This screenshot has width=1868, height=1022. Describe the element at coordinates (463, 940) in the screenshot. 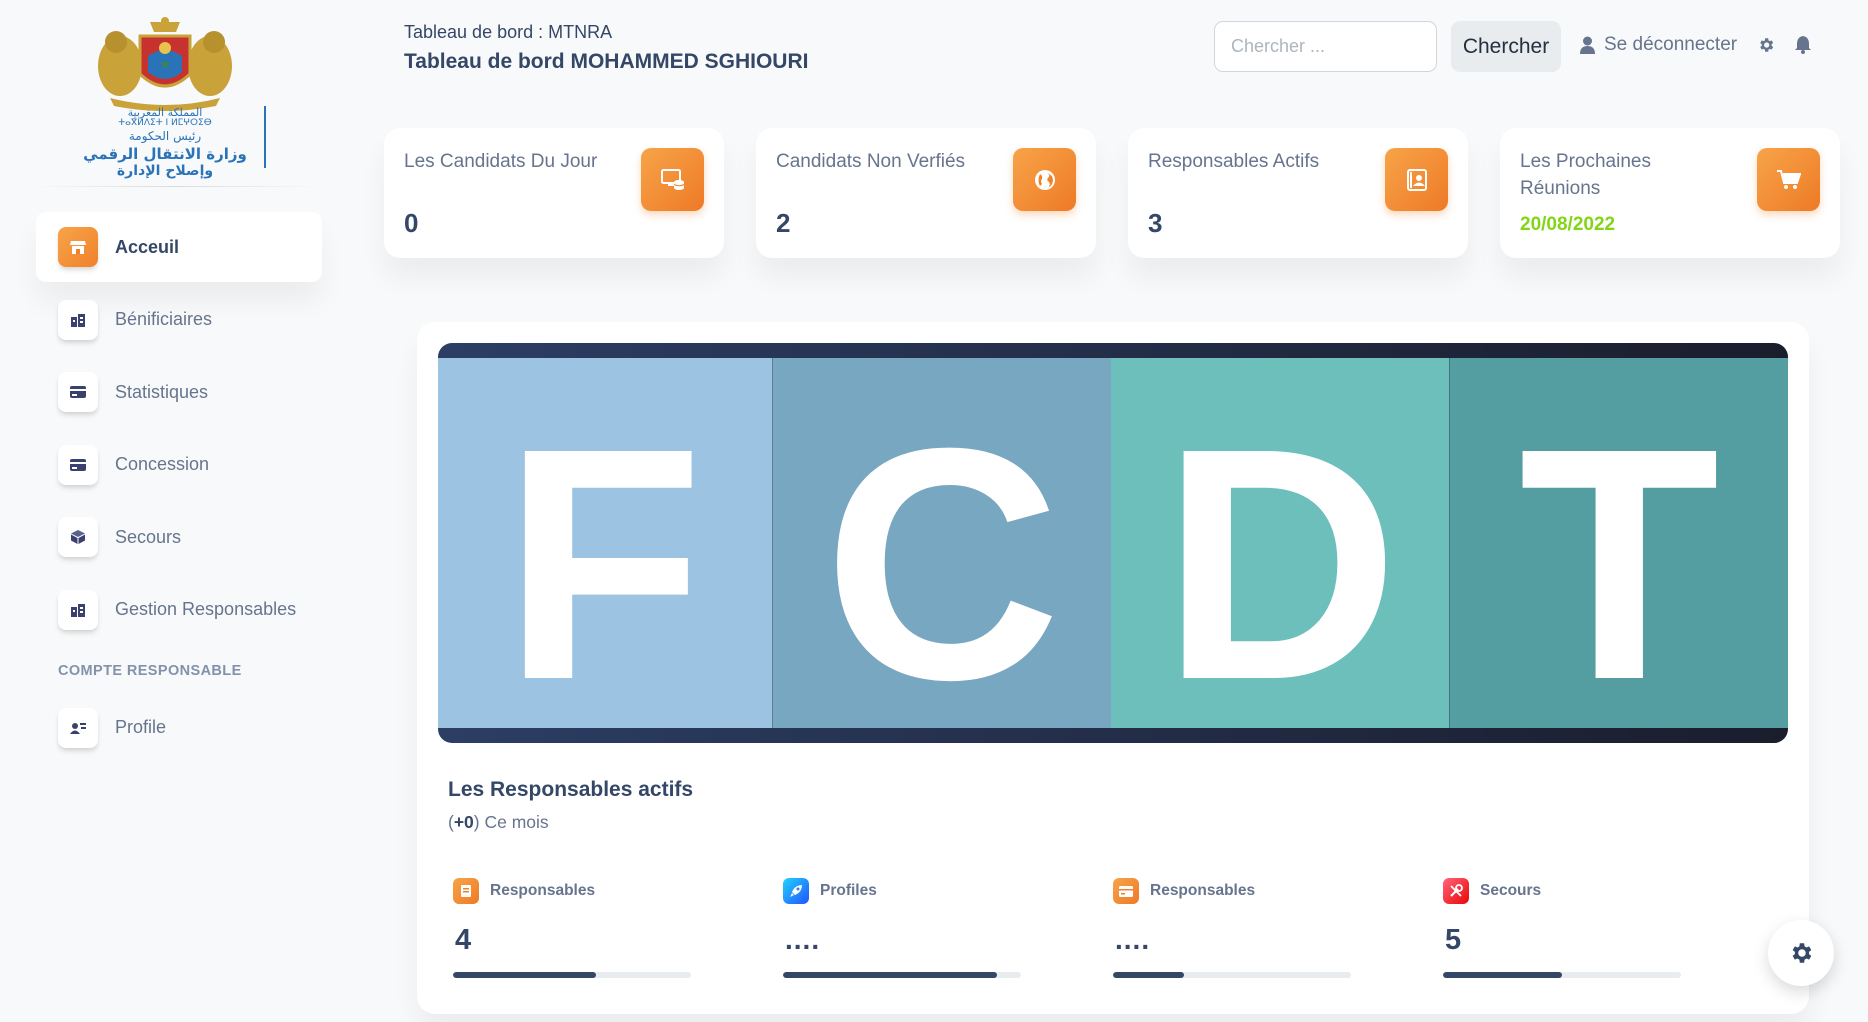

I see `metric-value: 4` at that location.